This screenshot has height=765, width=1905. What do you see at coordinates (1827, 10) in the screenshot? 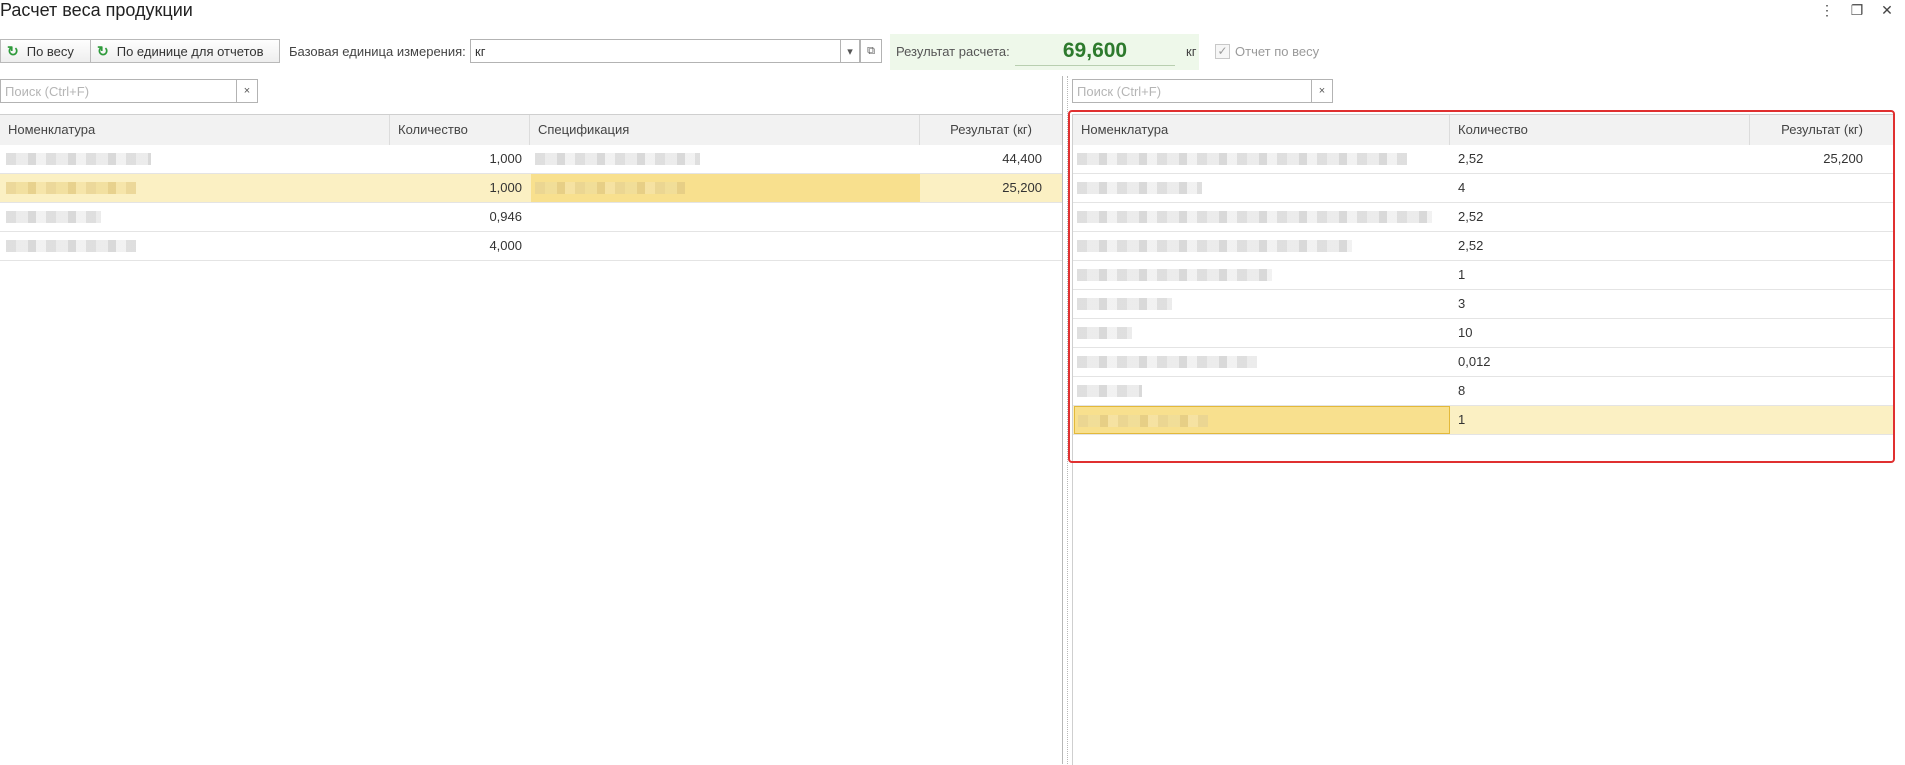
I see `more-actions-icon: ⋮` at bounding box center [1827, 10].